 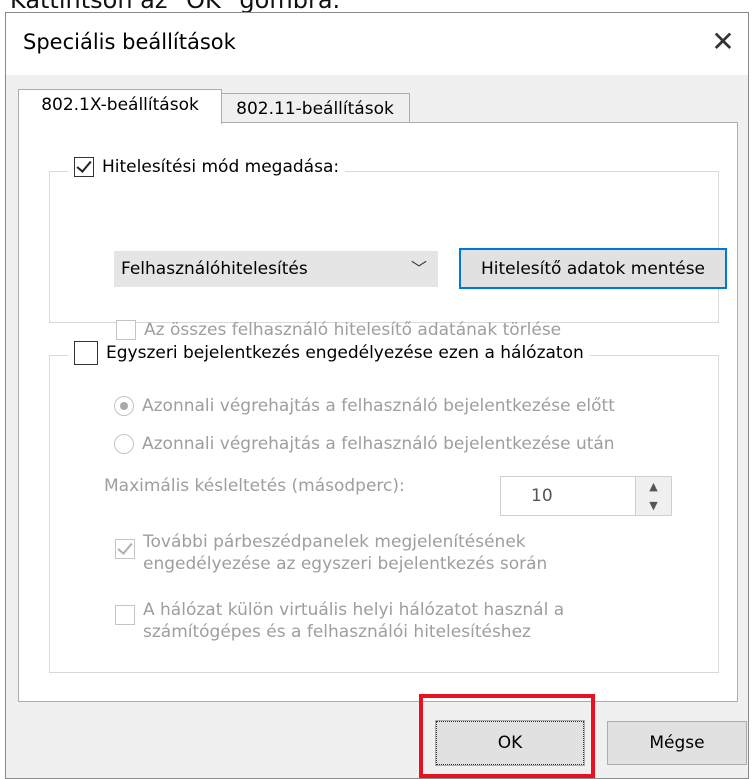 I want to click on max-delay-value: 10, so click(x=542, y=496).